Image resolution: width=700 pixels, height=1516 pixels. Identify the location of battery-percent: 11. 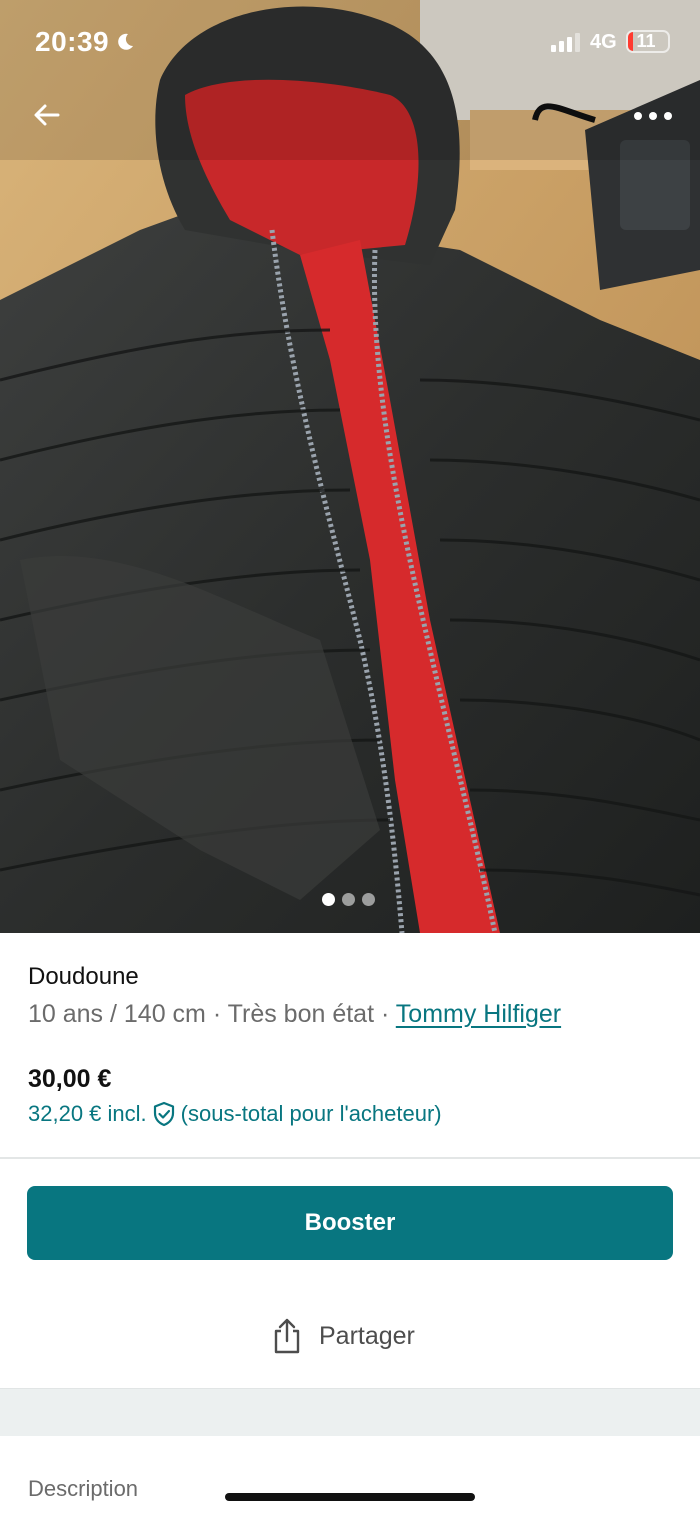
(646, 41).